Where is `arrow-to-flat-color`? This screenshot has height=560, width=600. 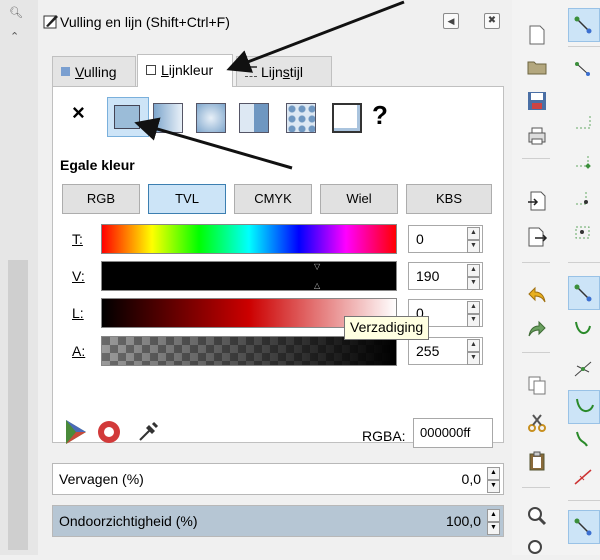 arrow-to-flat-color is located at coordinates (213, 143).